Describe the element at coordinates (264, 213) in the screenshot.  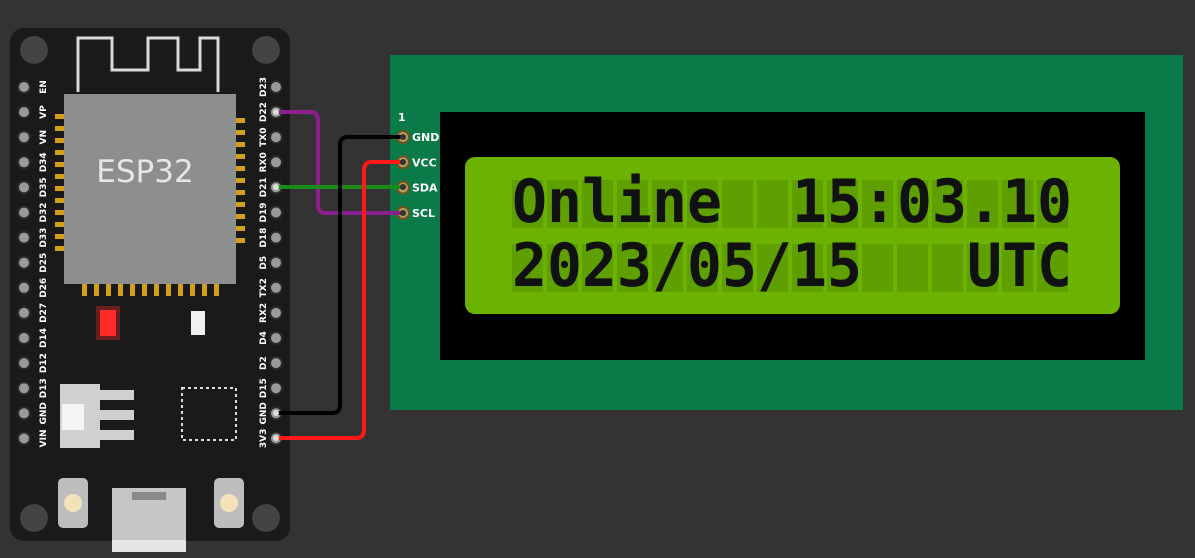
I see `right-pin-d19-label: D19` at that location.